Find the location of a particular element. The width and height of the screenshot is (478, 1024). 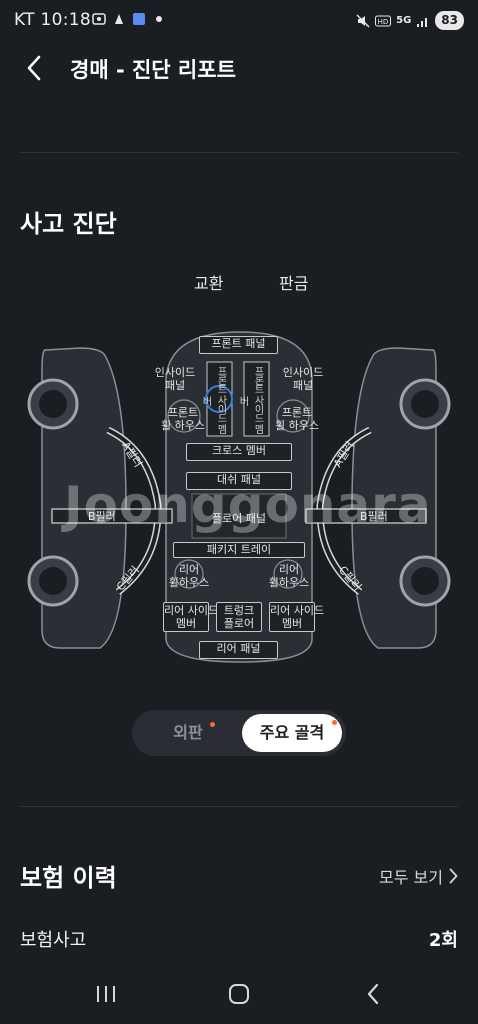

insurance-accident-count: 2회 is located at coordinates (443, 940).